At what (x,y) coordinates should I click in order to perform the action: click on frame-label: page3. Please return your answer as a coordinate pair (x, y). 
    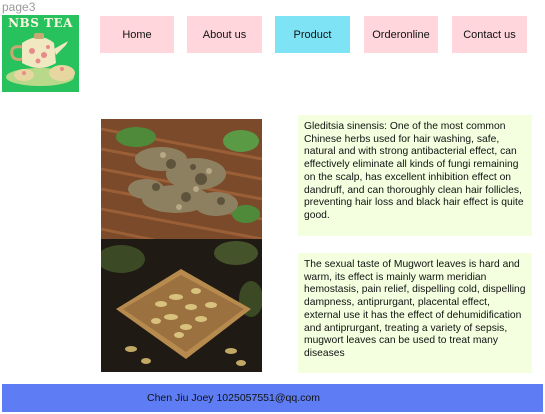
    Looking at the image, I should click on (19, 7).